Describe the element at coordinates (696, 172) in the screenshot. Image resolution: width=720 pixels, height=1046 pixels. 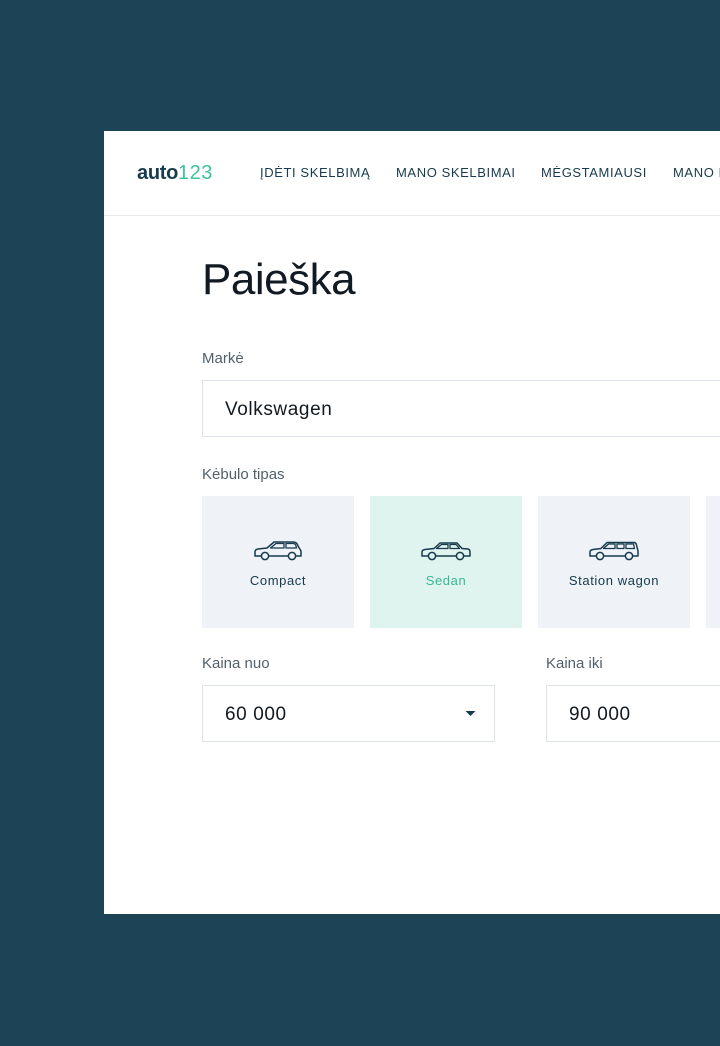
I see `nav-my-profile: MANO P` at that location.